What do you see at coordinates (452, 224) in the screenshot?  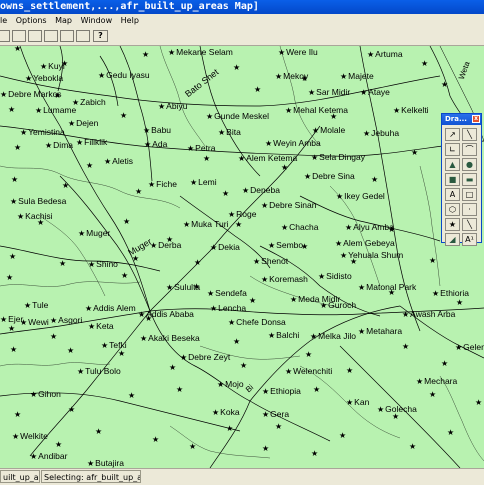 I see `symbol-style-icon: ★` at bounding box center [452, 224].